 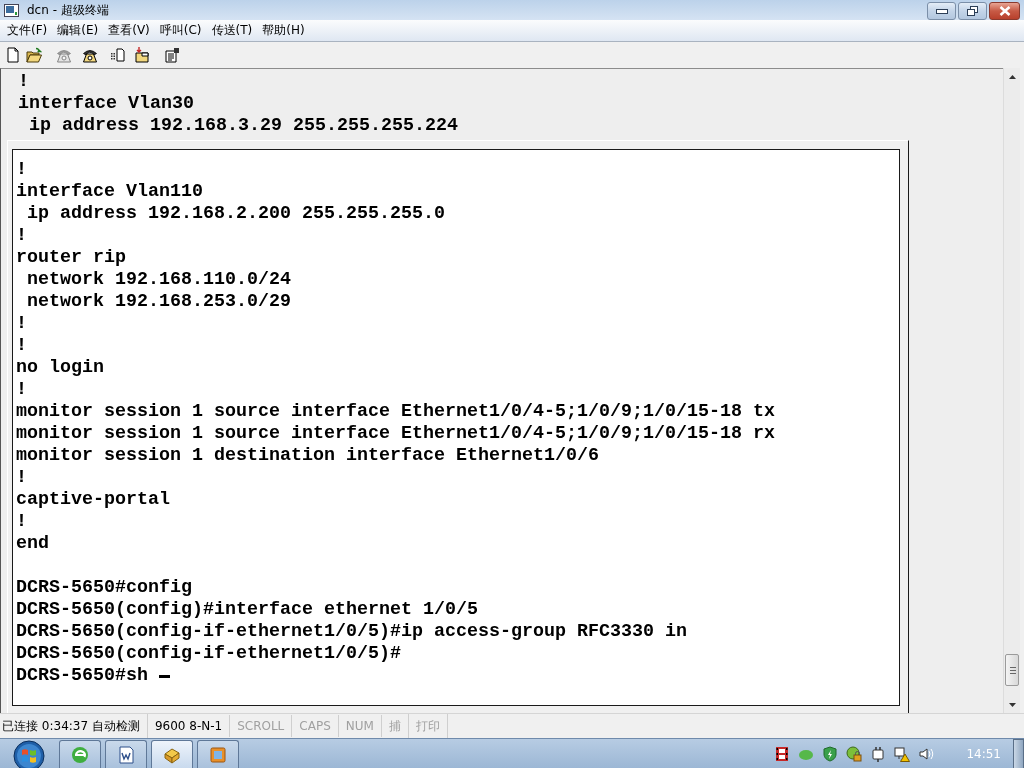 What do you see at coordinates (1018, 753) in the screenshot?
I see `show-desktop-button` at bounding box center [1018, 753].